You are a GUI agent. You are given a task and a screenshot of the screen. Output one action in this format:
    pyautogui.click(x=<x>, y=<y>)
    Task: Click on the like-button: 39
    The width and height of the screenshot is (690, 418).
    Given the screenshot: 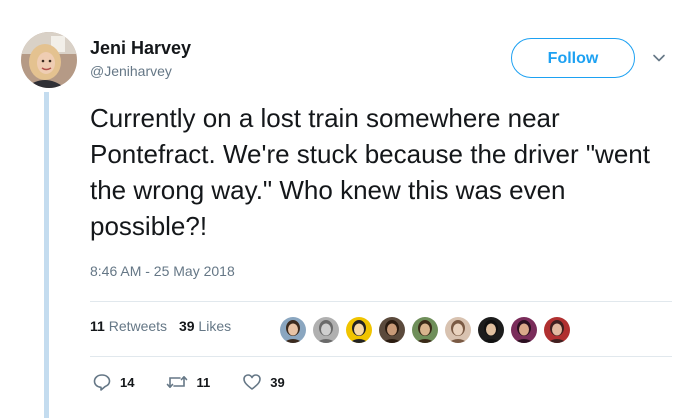 What is the action you would take?
    pyautogui.click(x=263, y=382)
    